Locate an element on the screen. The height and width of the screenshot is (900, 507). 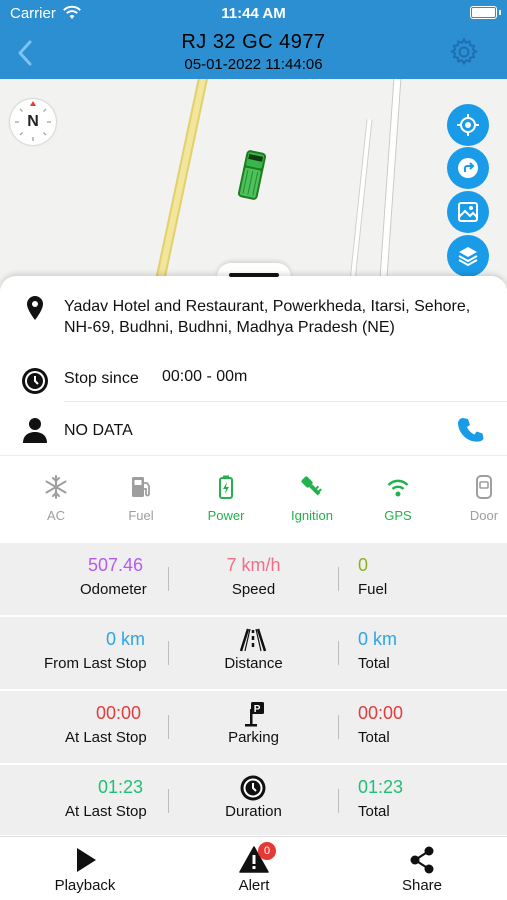
parking-cell: P Parking is located at coordinates (253, 727).